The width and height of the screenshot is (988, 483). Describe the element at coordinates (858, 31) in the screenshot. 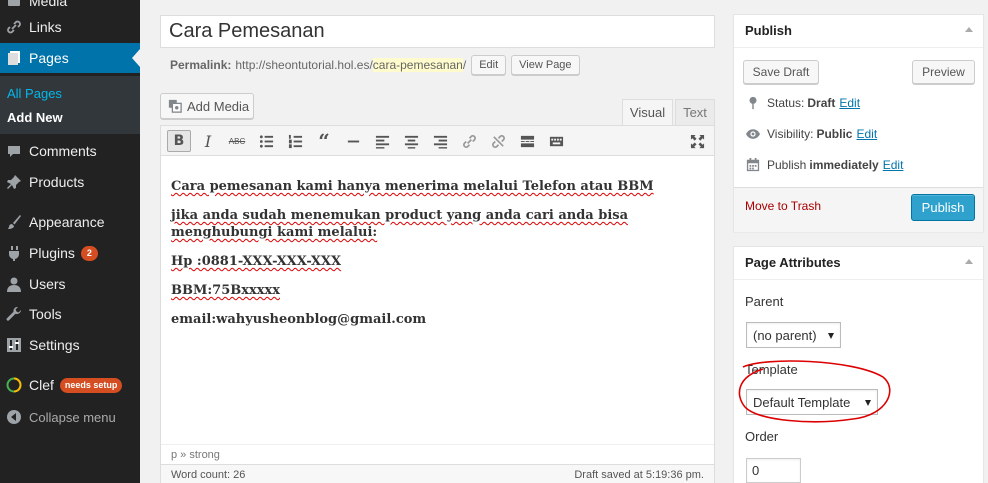

I see `publish-box-header: Publish` at that location.